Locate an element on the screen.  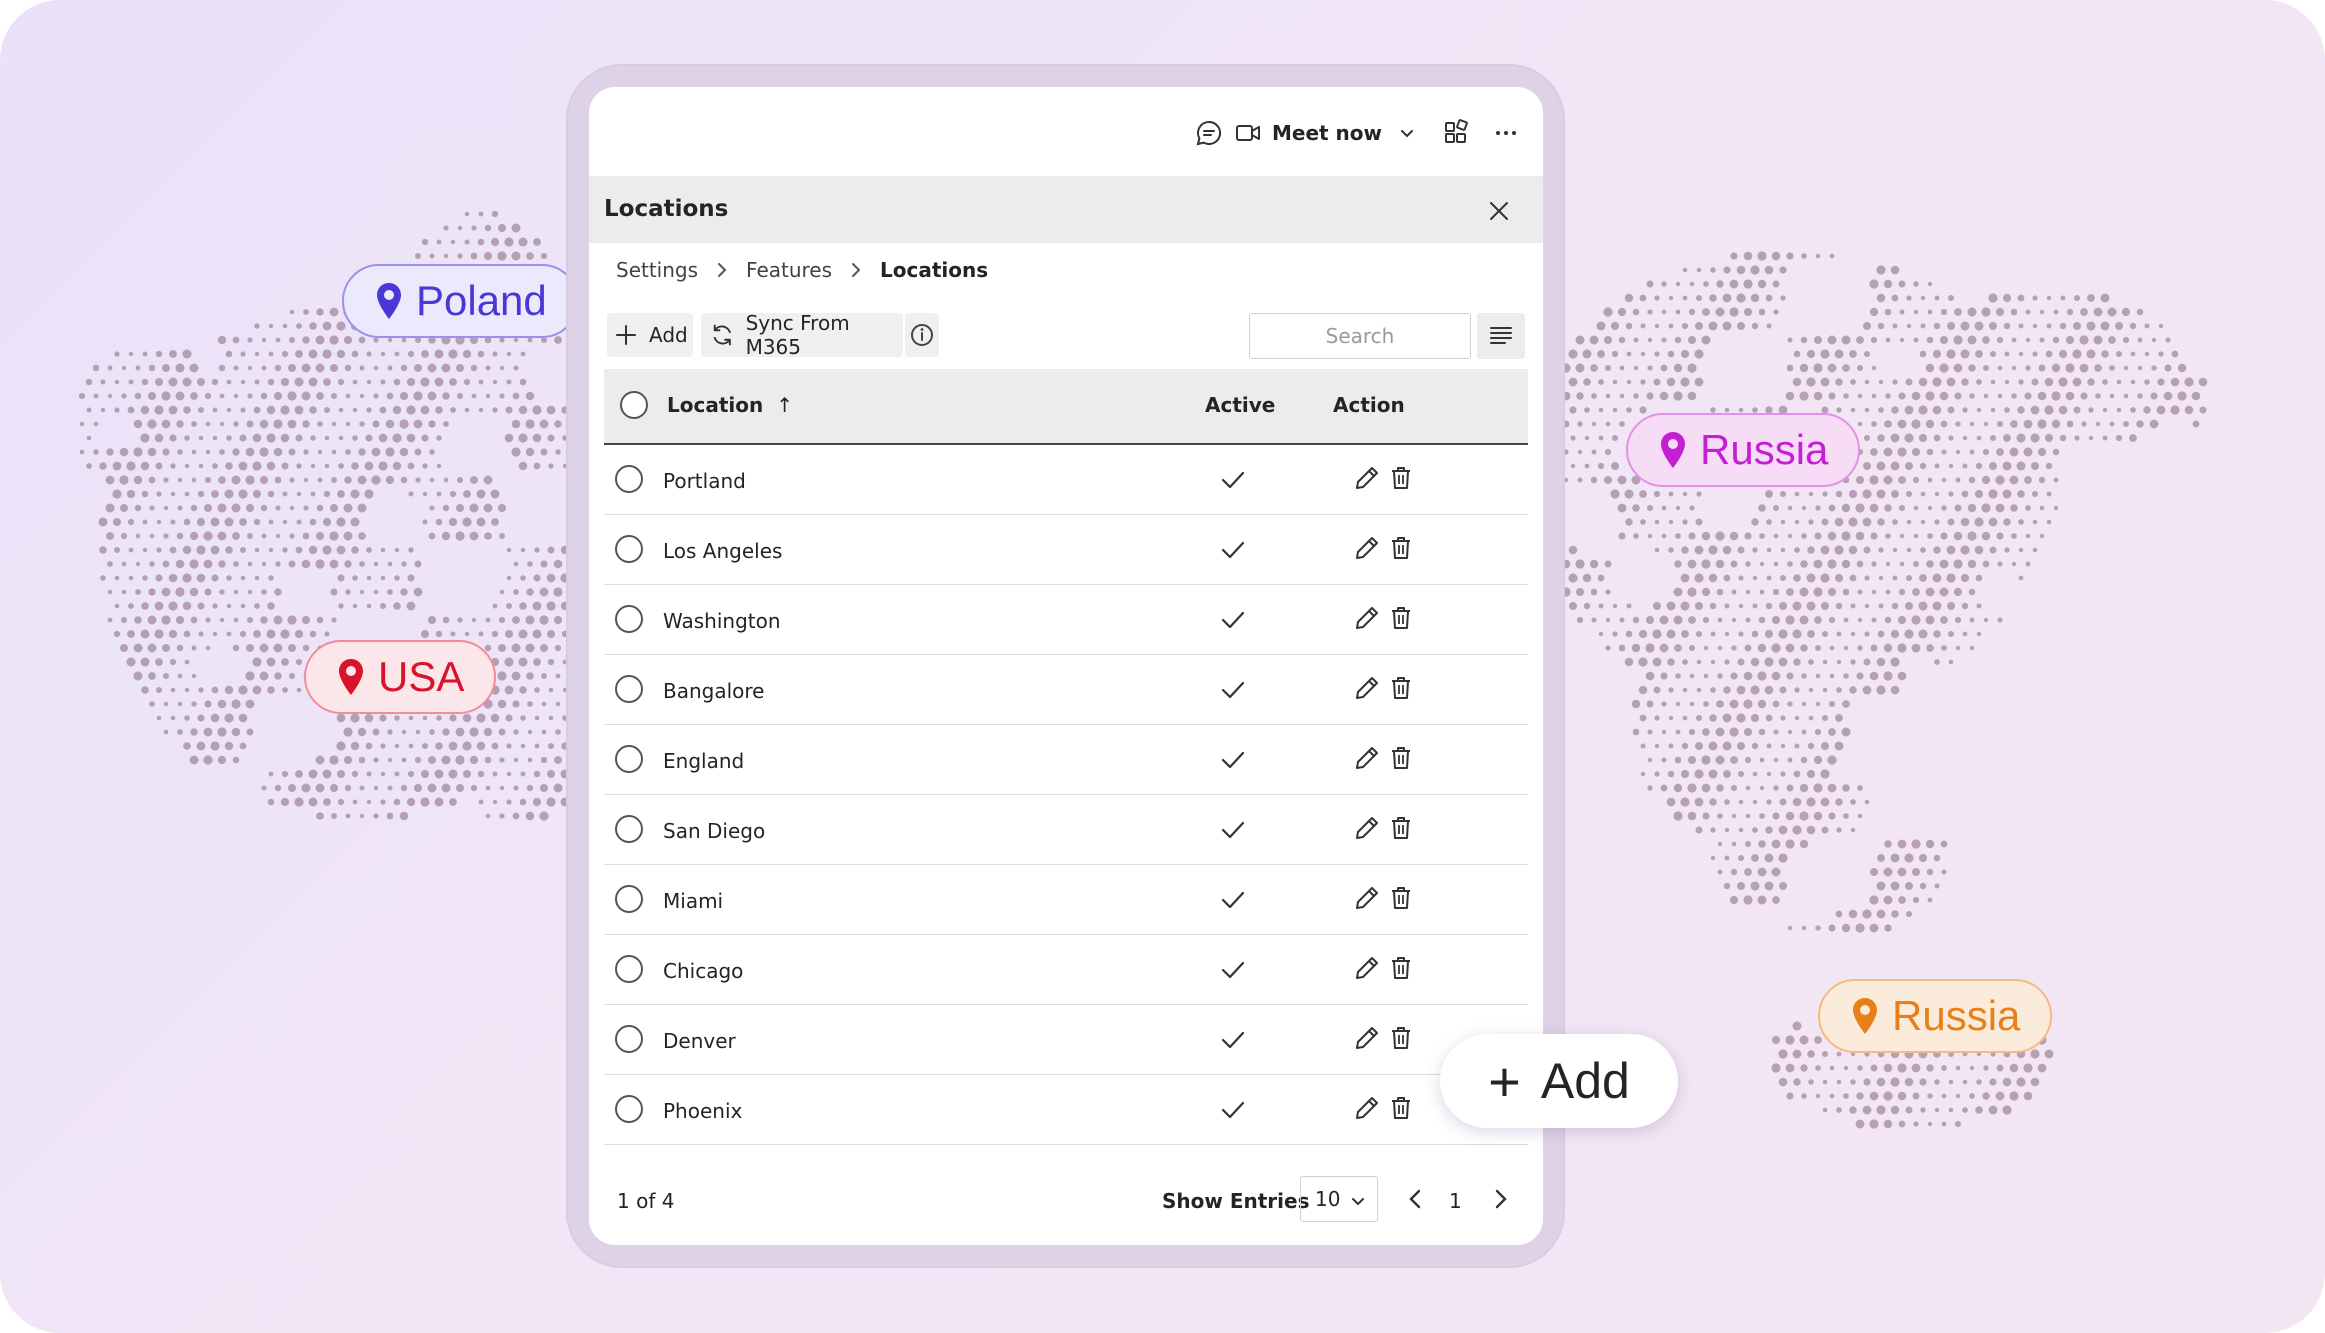
location-name: Denver is located at coordinates (699, 1041).